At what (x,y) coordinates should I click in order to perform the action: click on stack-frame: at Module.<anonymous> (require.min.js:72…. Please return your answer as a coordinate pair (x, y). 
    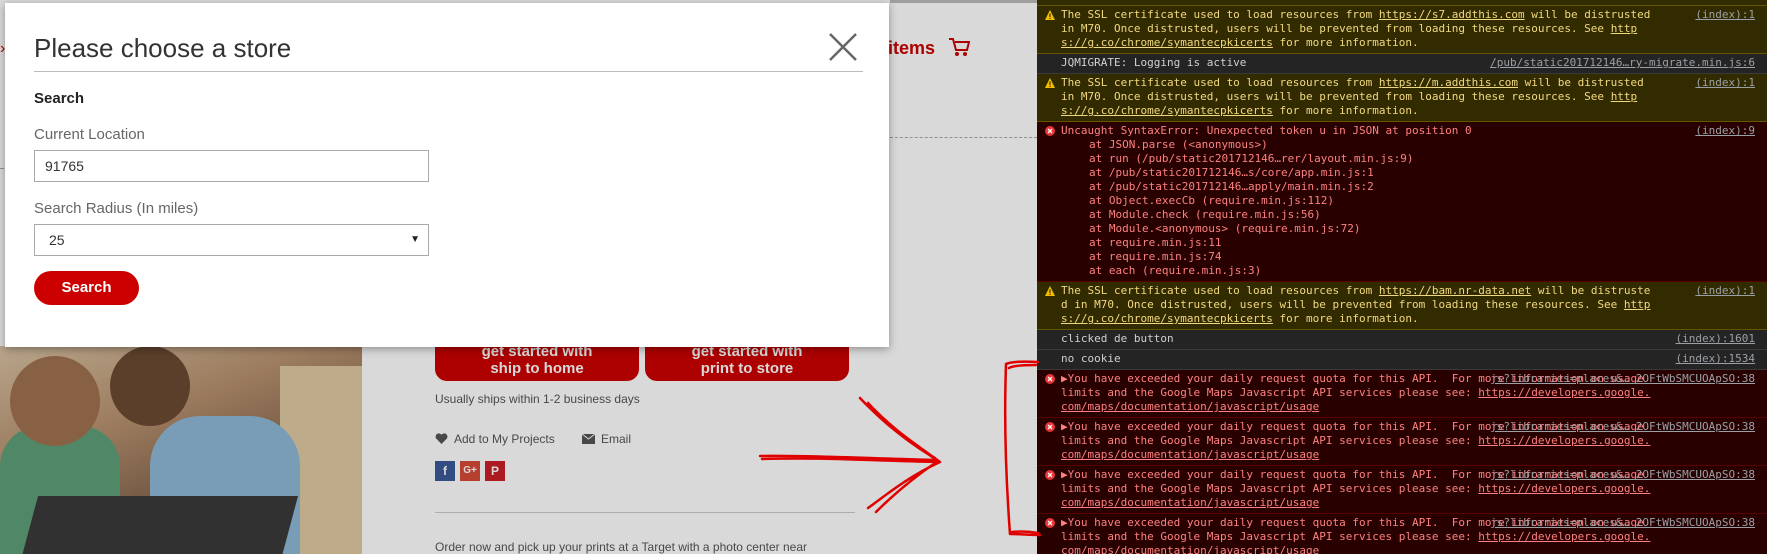
    Looking at the image, I should click on (1408, 229).